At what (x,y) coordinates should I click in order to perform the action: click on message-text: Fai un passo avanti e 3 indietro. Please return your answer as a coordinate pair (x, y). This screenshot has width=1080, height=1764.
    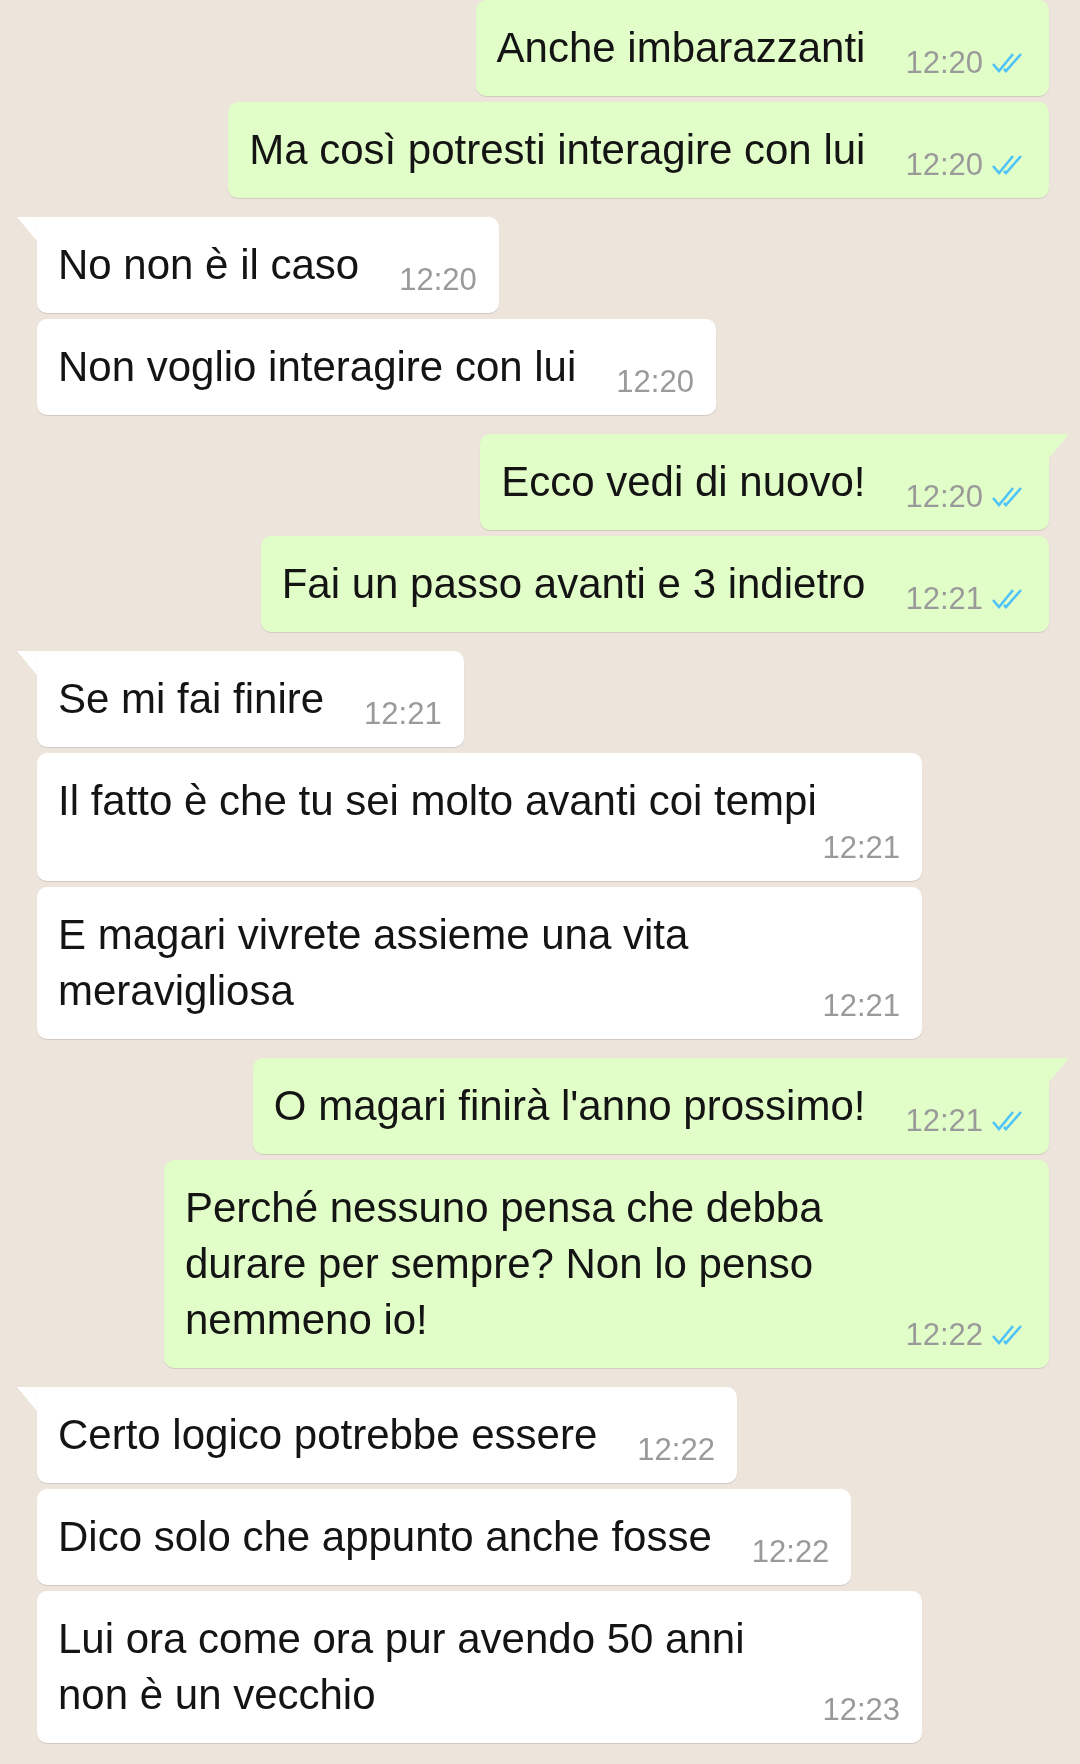
    Looking at the image, I should click on (573, 584).